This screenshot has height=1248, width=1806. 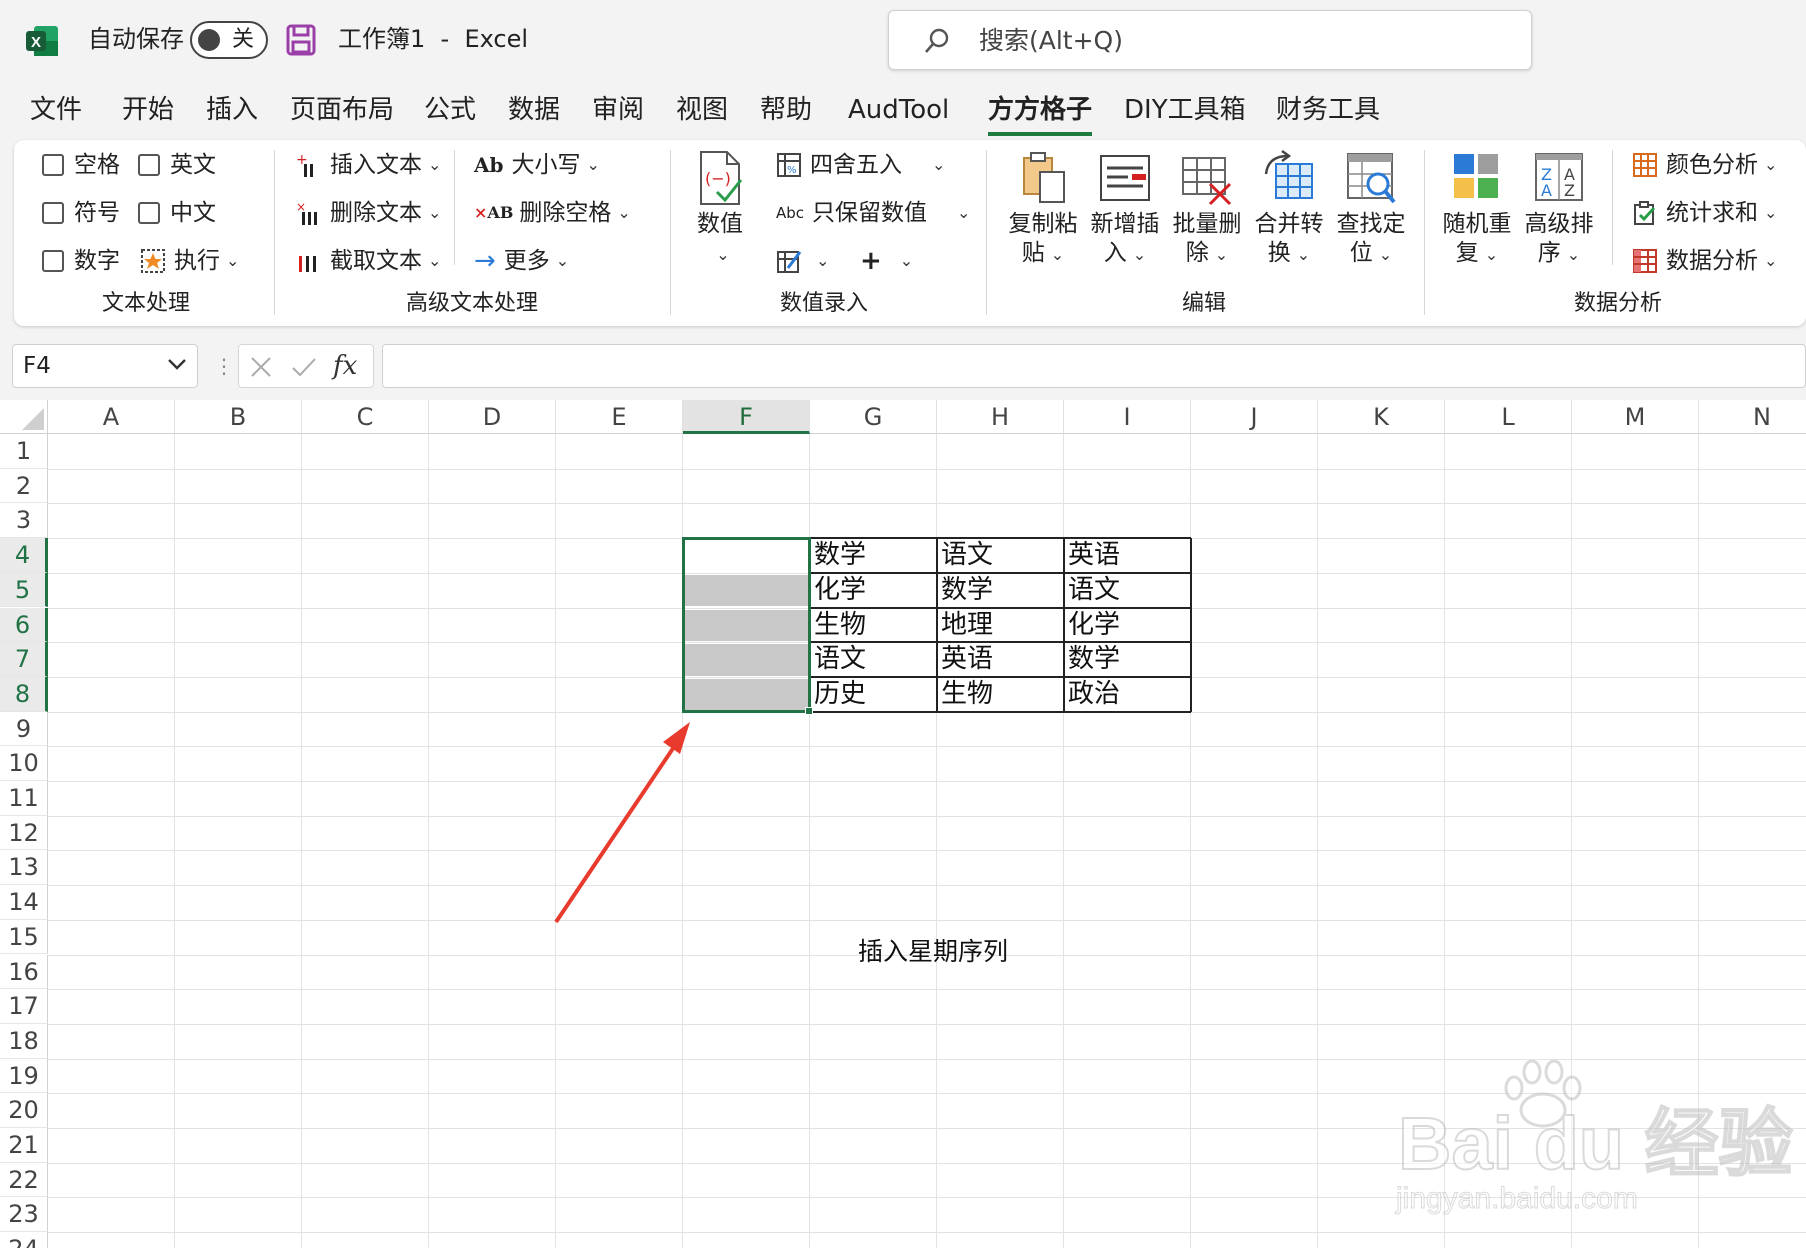 I want to click on tab-finance-tools: 财务工具, so click(x=1328, y=110).